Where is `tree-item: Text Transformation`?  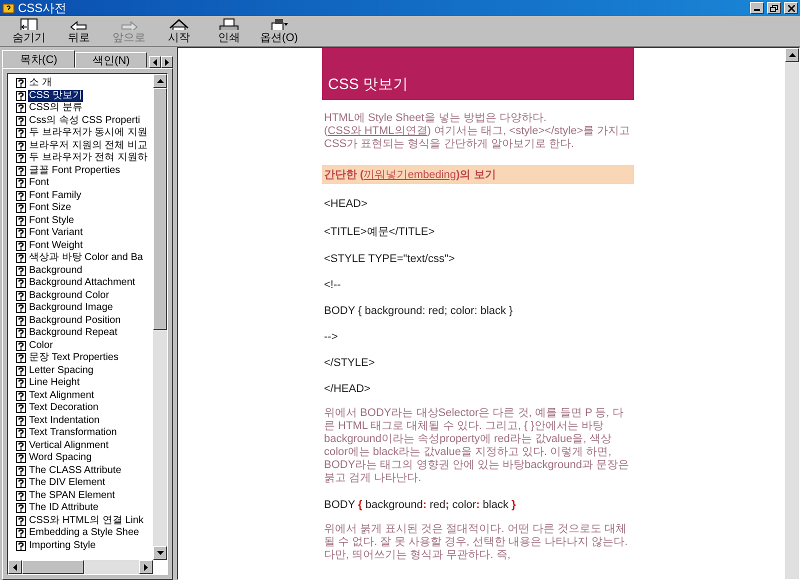 tree-item: Text Transformation is located at coordinates (73, 433).